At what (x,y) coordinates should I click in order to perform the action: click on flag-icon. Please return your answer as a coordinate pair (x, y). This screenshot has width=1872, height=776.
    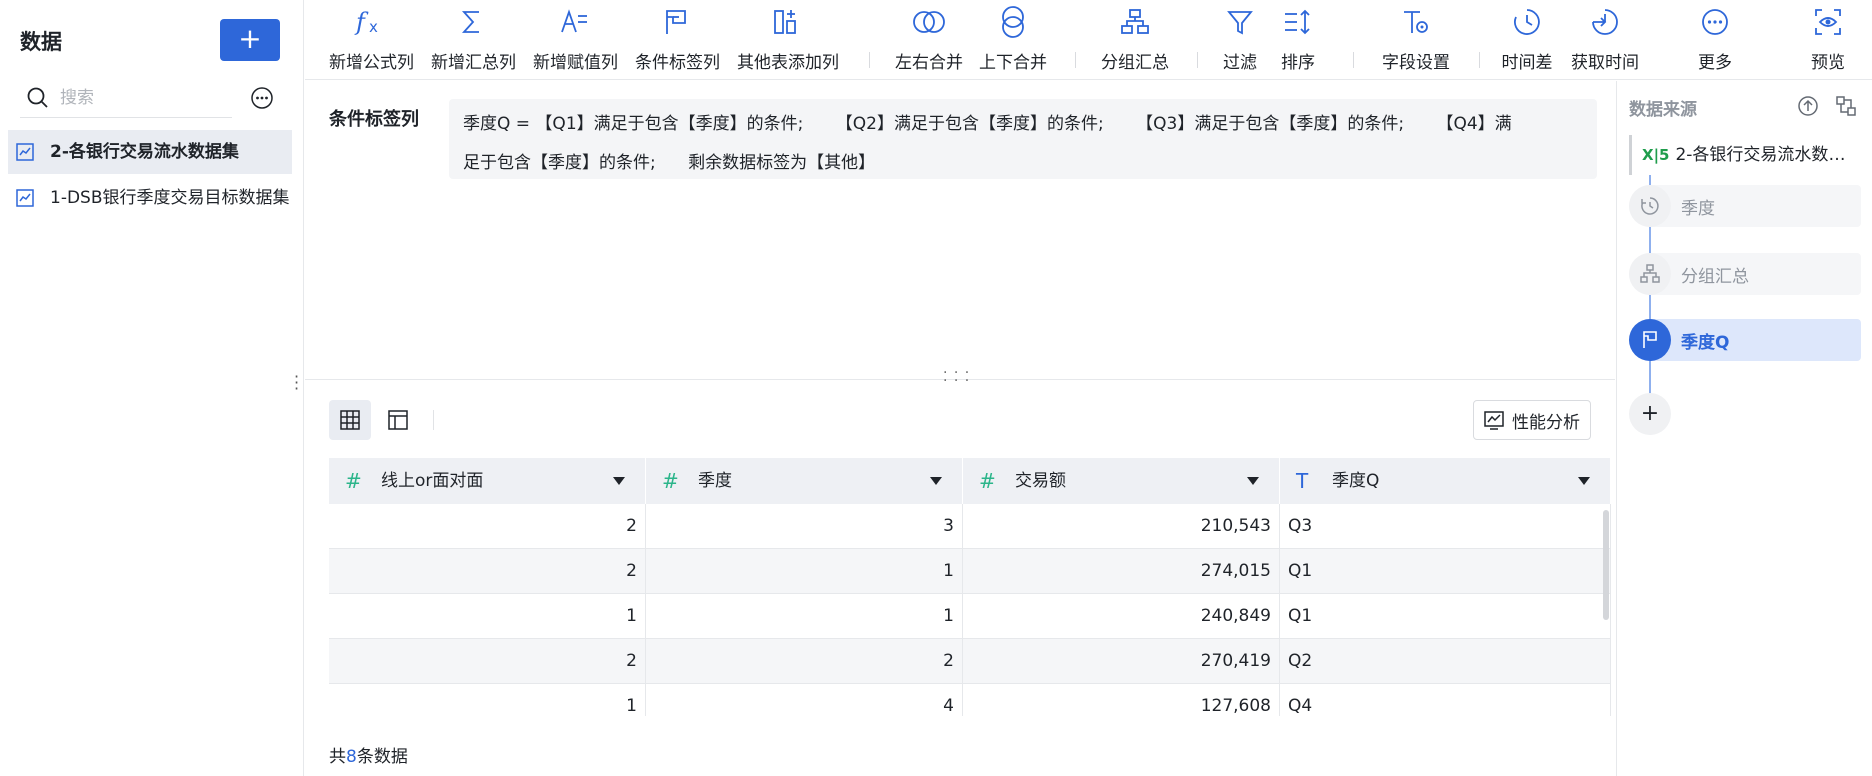
    Looking at the image, I should click on (1650, 340).